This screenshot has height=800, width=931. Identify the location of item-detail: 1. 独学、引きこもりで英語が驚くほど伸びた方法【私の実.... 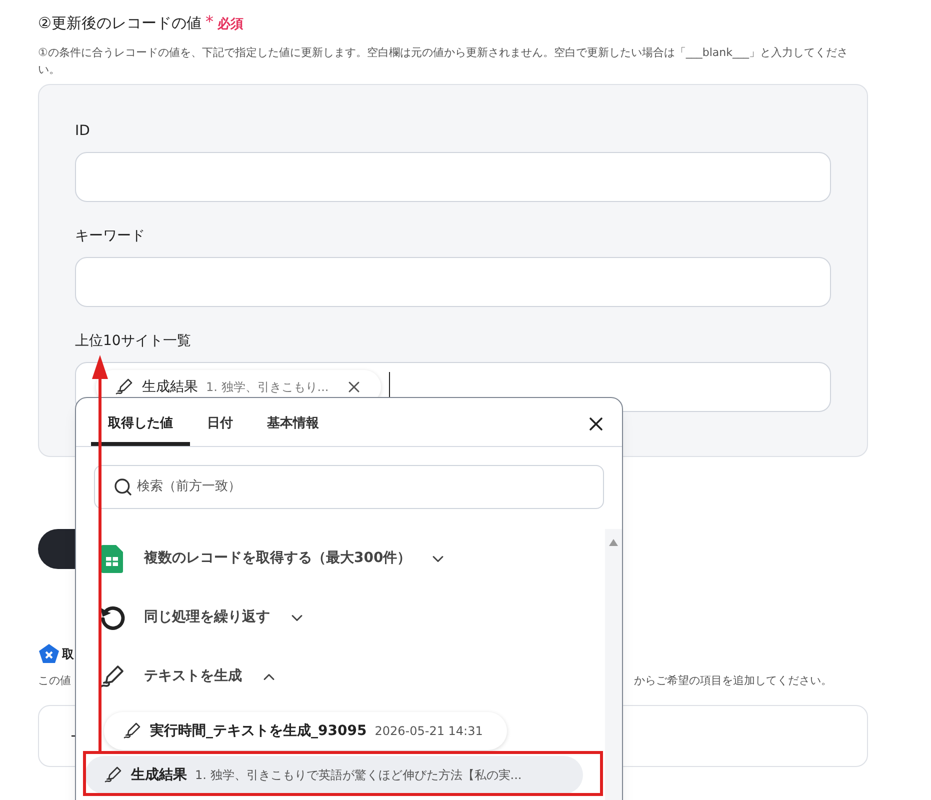
(358, 775).